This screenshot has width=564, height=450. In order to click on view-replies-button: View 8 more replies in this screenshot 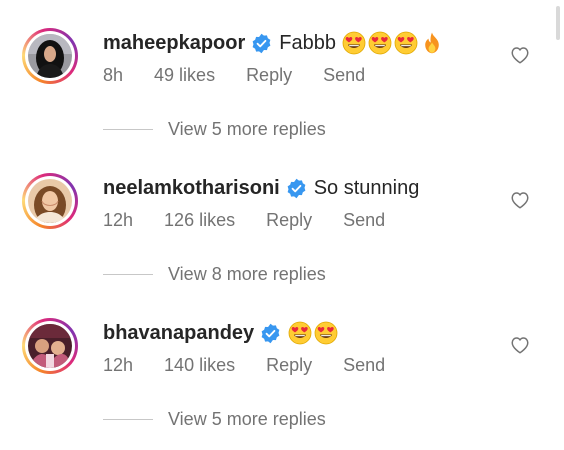, I will do `click(214, 274)`.